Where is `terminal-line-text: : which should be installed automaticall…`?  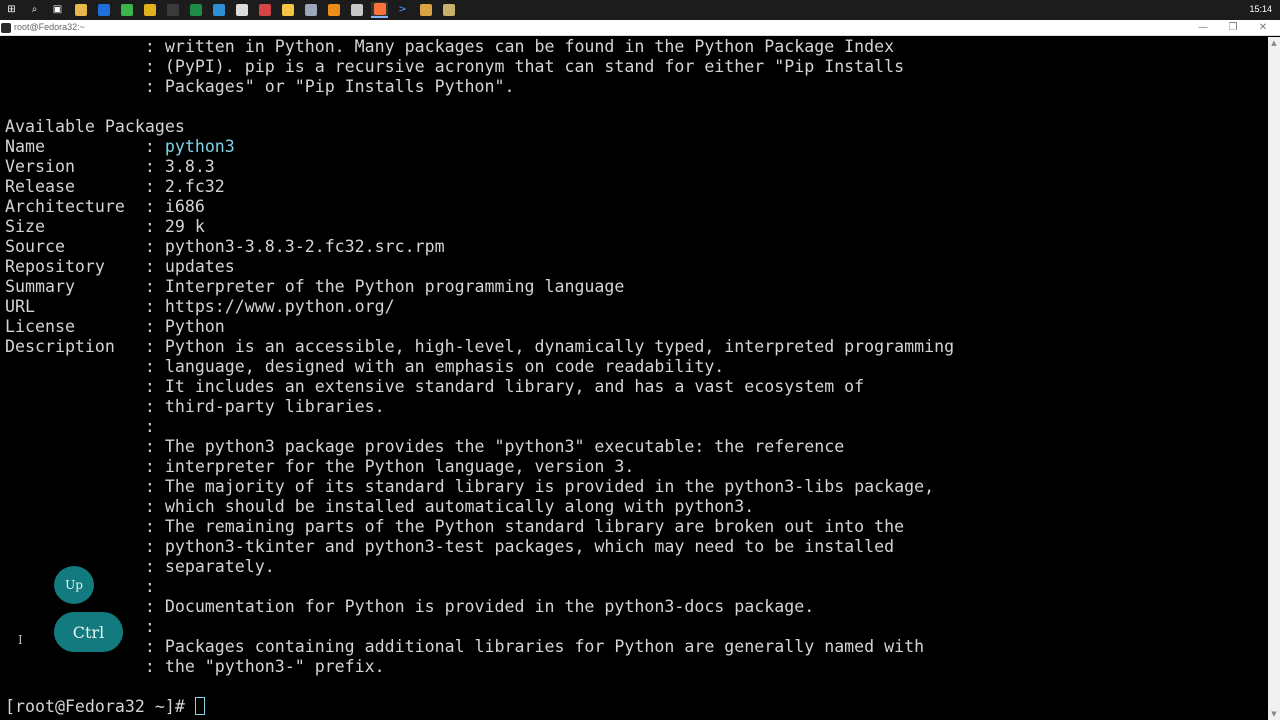
terminal-line-text: : which should be installed automaticall… is located at coordinates (380, 506).